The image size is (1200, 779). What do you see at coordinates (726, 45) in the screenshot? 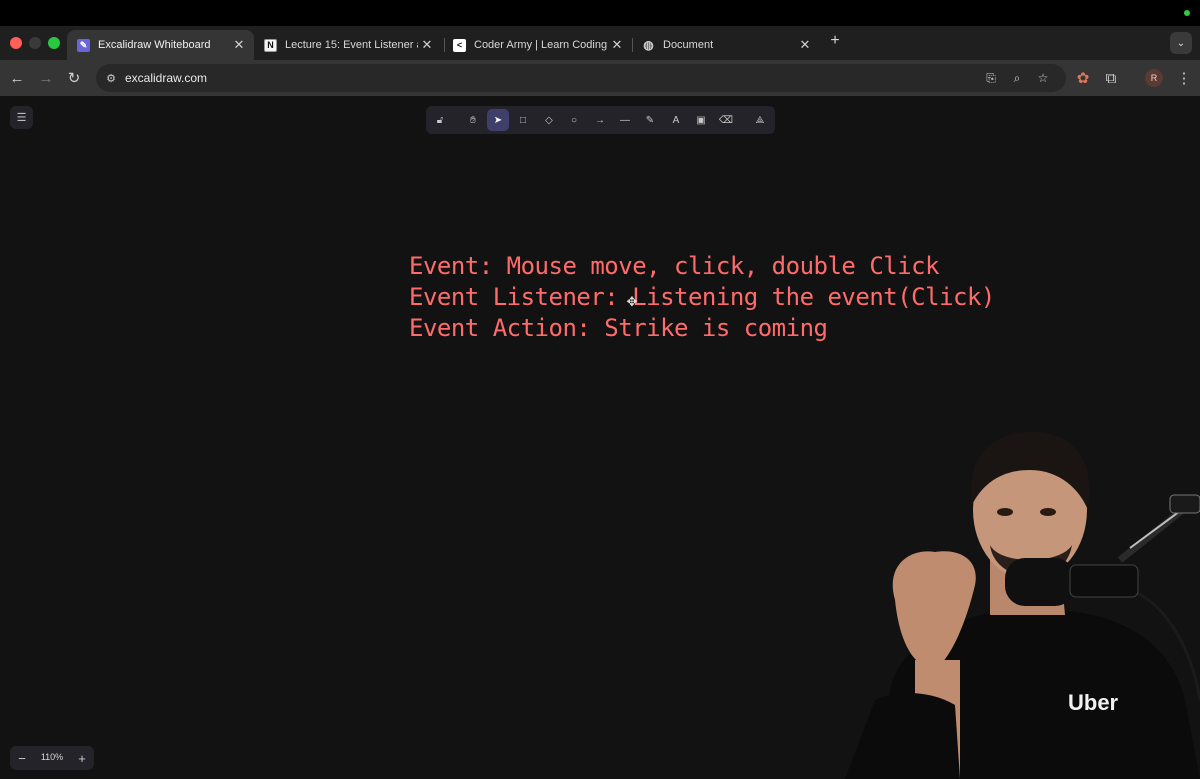
I see `tab-document: ◍ Document ✕` at bounding box center [726, 45].